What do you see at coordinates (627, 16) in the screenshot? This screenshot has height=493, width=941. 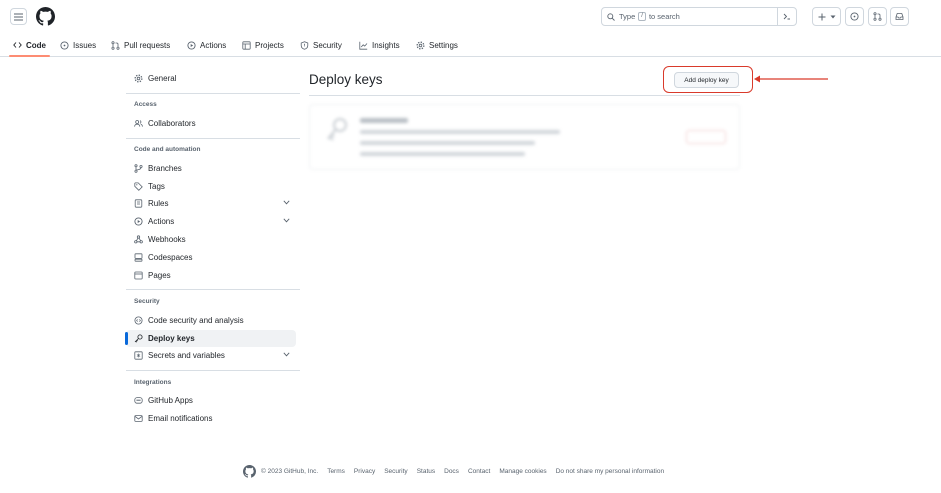 I see `search-prefix: Type` at bounding box center [627, 16].